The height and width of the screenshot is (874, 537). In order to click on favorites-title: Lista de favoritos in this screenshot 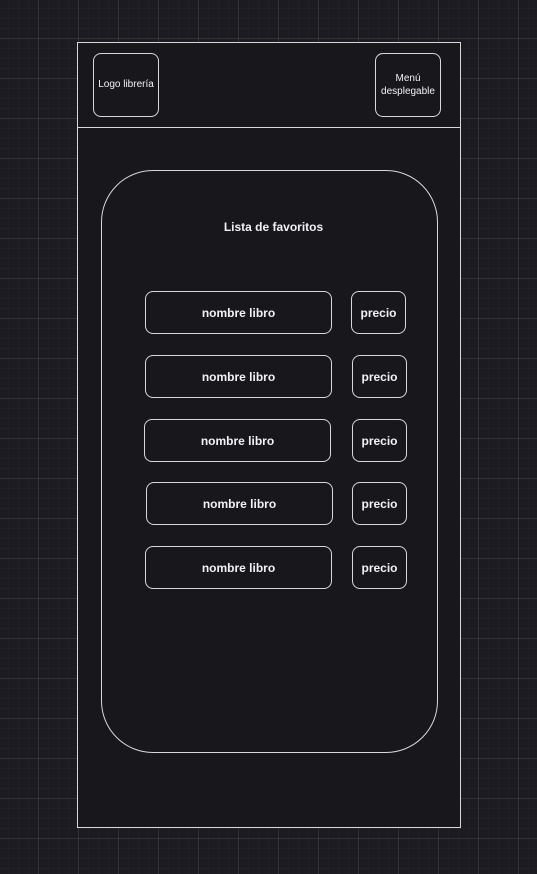, I will do `click(273, 227)`.